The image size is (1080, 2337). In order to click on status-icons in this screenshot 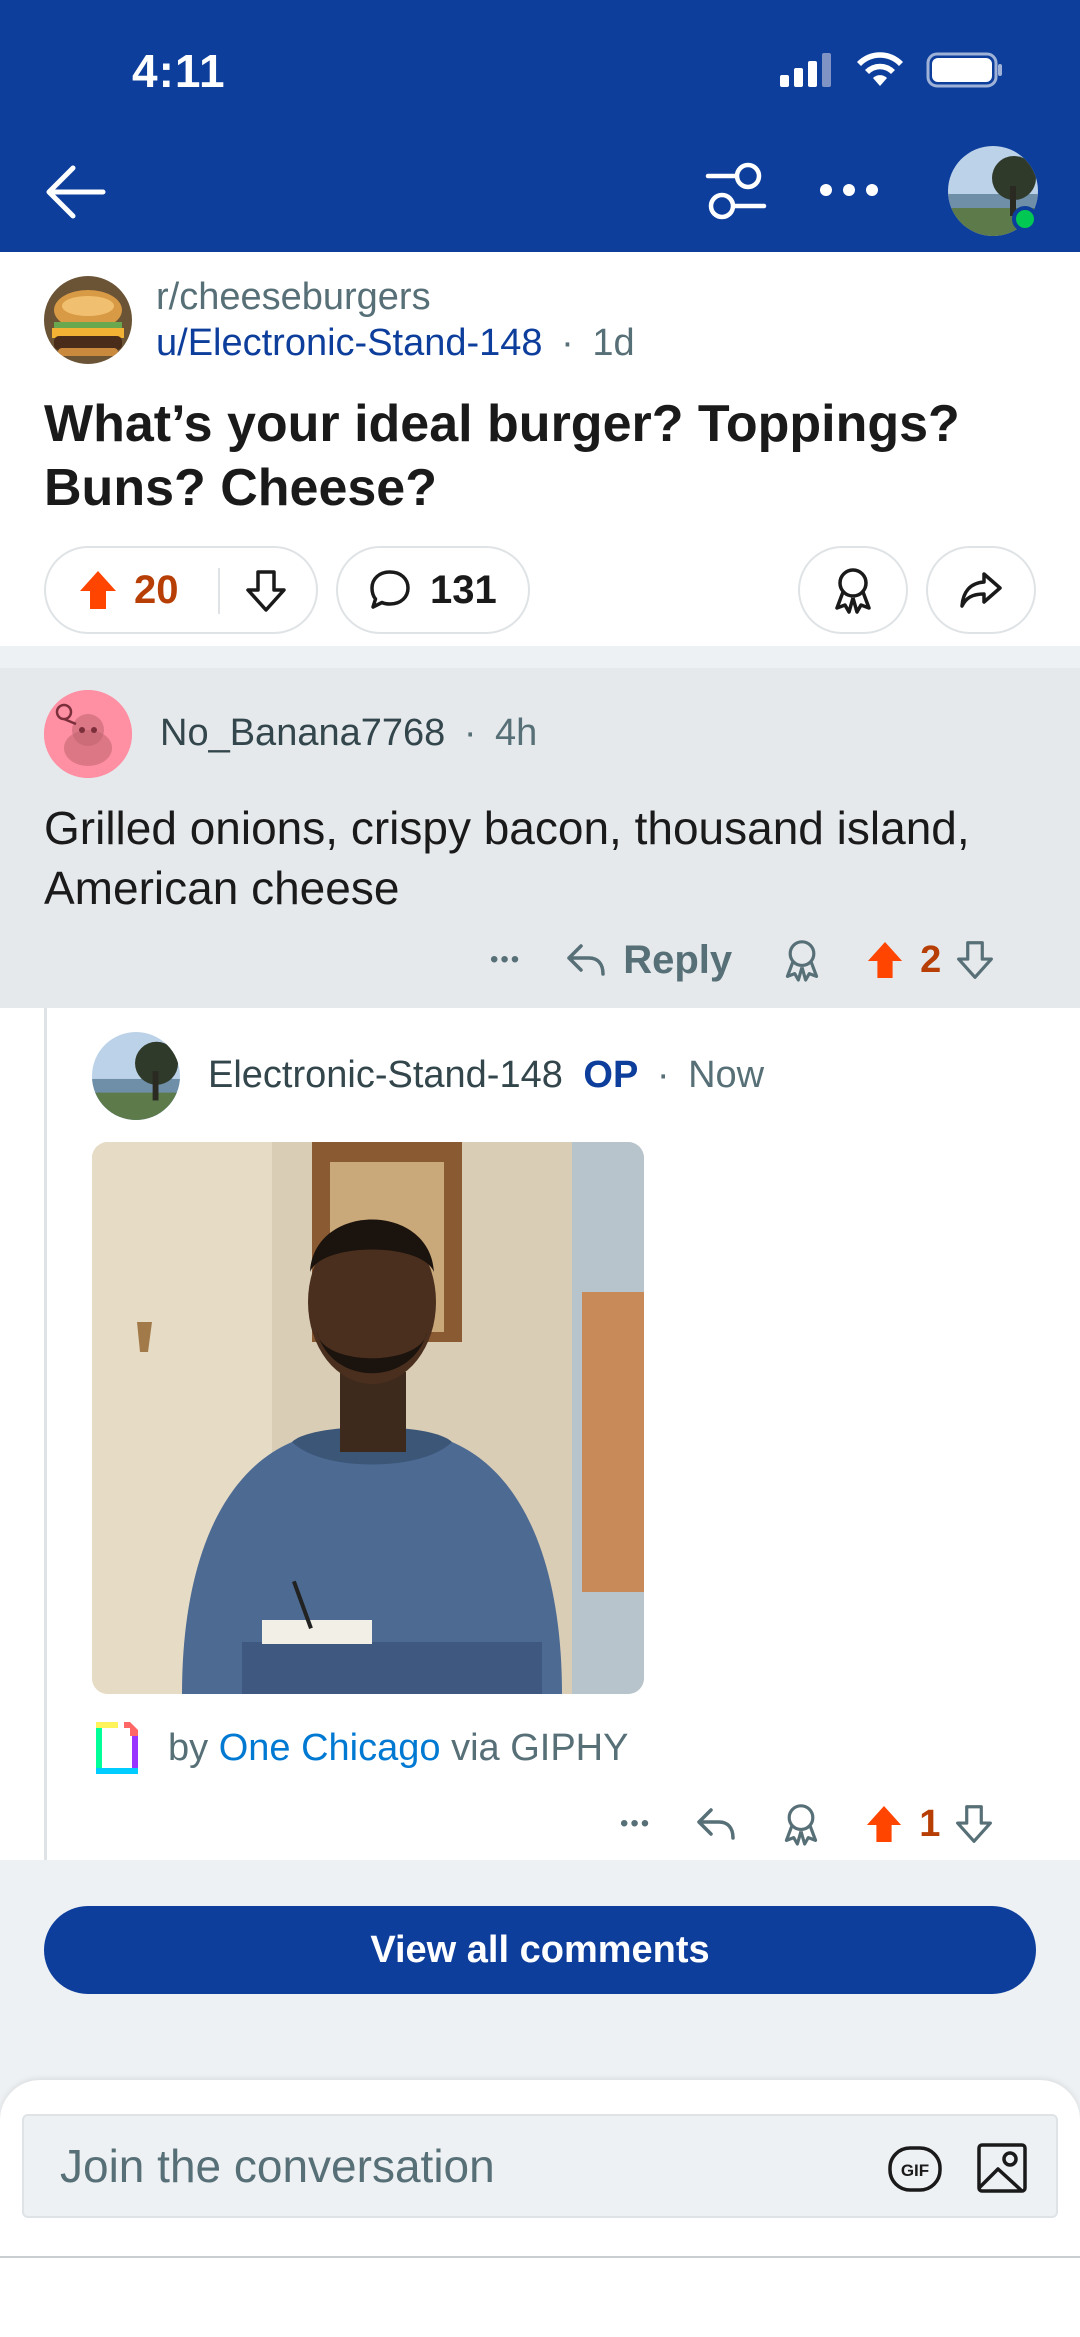, I will do `click(892, 70)`.